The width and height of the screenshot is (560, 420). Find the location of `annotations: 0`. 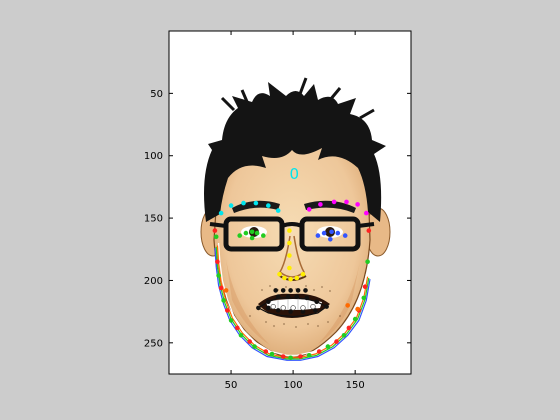

annotations: 0 is located at coordinates (295, 174).